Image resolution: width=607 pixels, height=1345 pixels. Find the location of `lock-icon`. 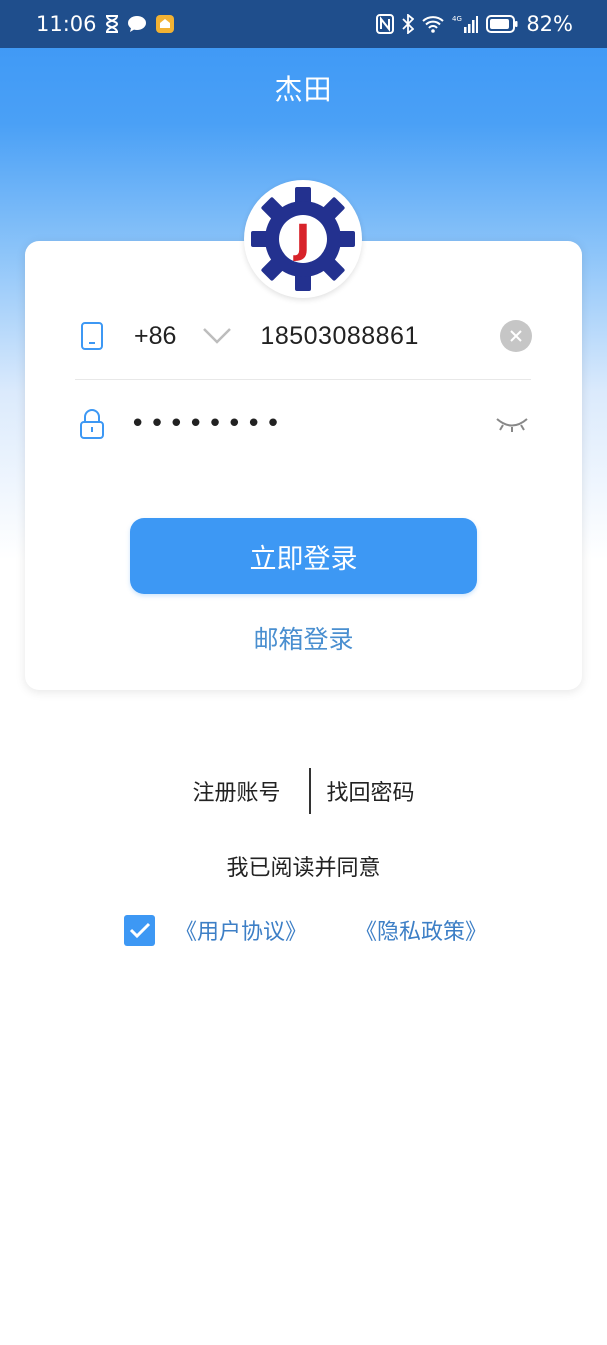

lock-icon is located at coordinates (92, 424).